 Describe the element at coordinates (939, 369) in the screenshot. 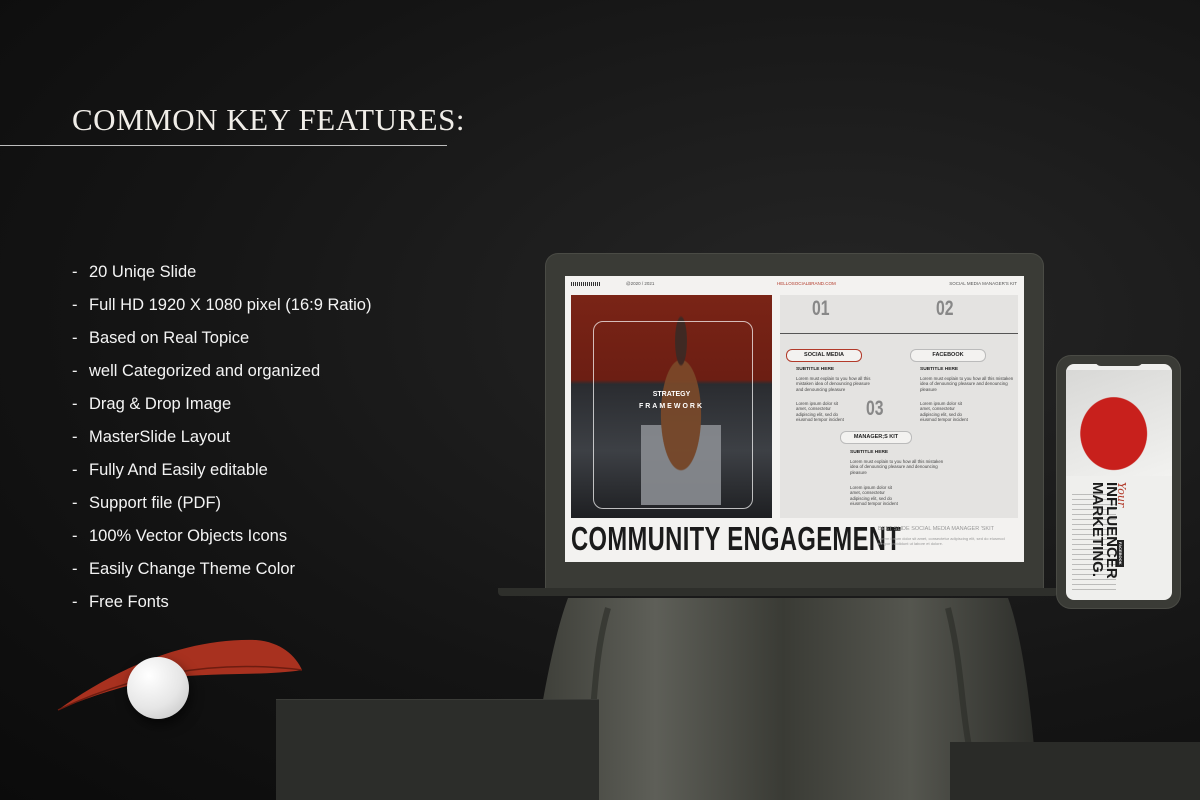

I see `subtitle-2: SUBTITLE HERE` at that location.